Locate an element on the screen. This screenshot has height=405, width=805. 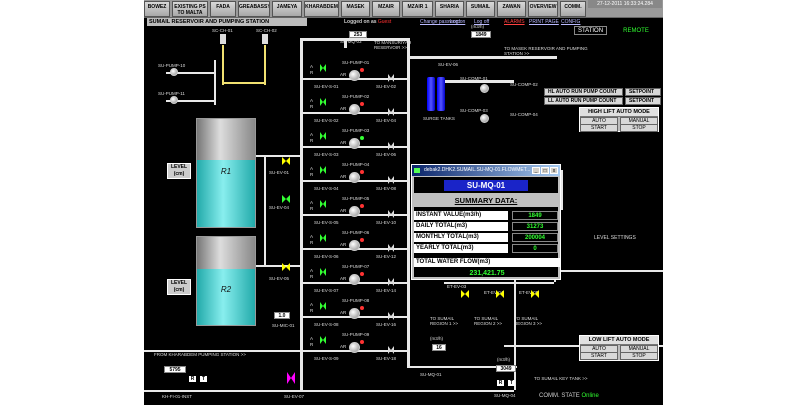
ev04-valve-icon is located at coordinates (286, 199).